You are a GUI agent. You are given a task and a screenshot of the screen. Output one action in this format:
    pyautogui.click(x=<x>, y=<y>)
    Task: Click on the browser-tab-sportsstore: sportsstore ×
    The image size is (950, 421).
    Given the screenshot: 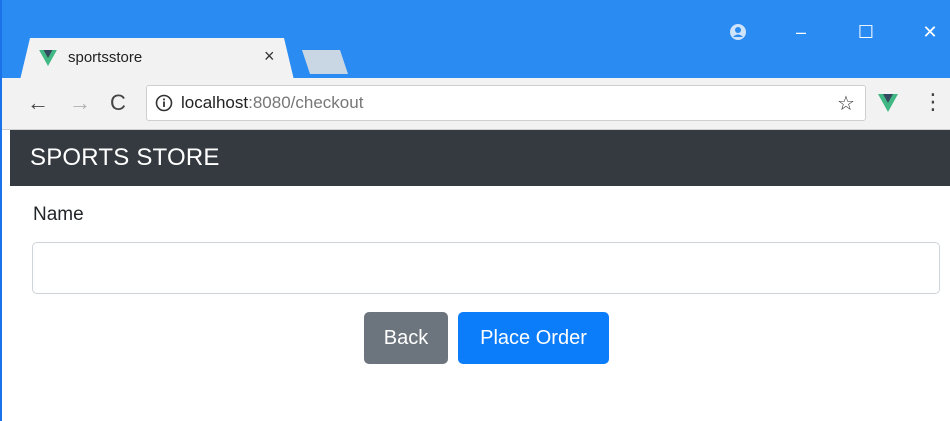 What is the action you would take?
    pyautogui.click(x=157, y=59)
    